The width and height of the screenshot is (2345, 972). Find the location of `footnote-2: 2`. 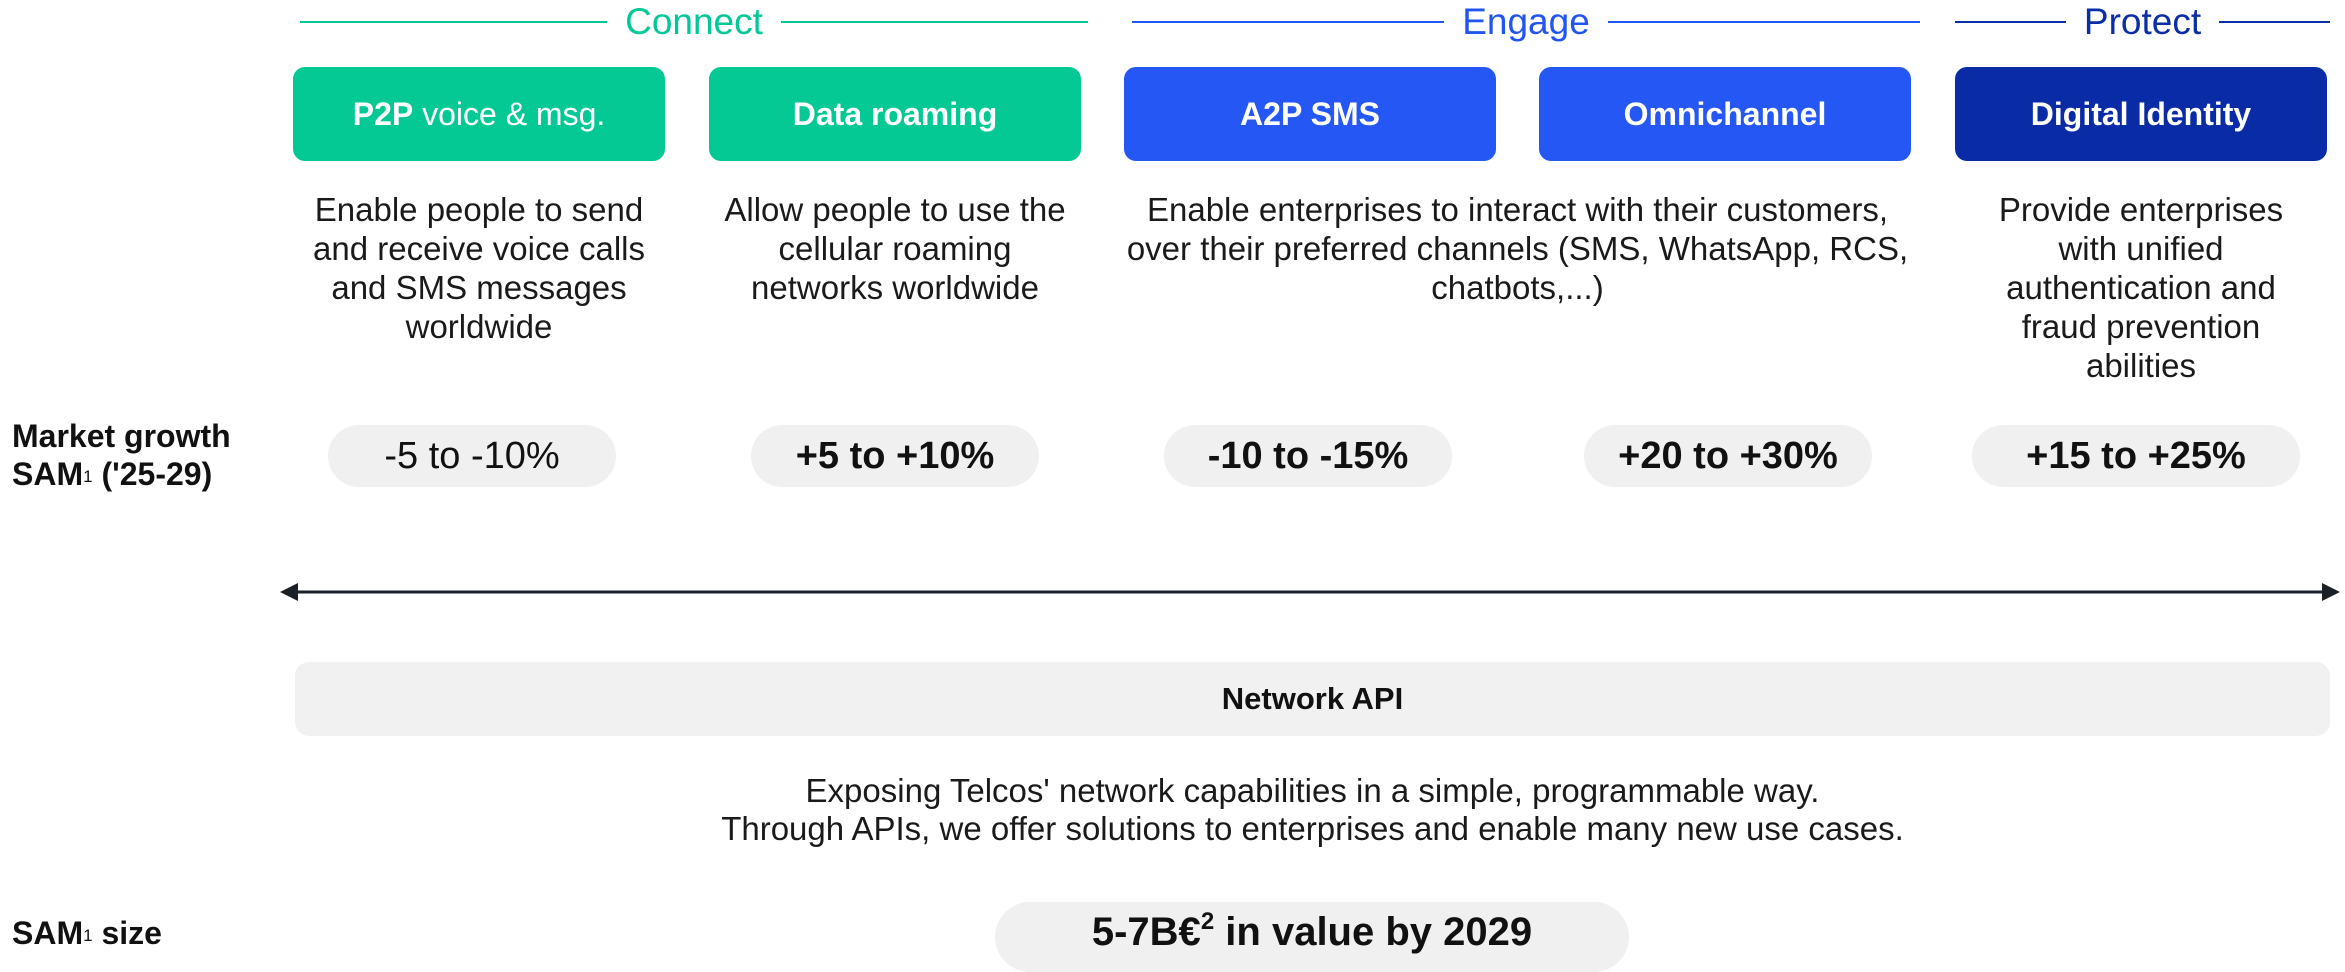

footnote-2: 2 is located at coordinates (1207, 921).